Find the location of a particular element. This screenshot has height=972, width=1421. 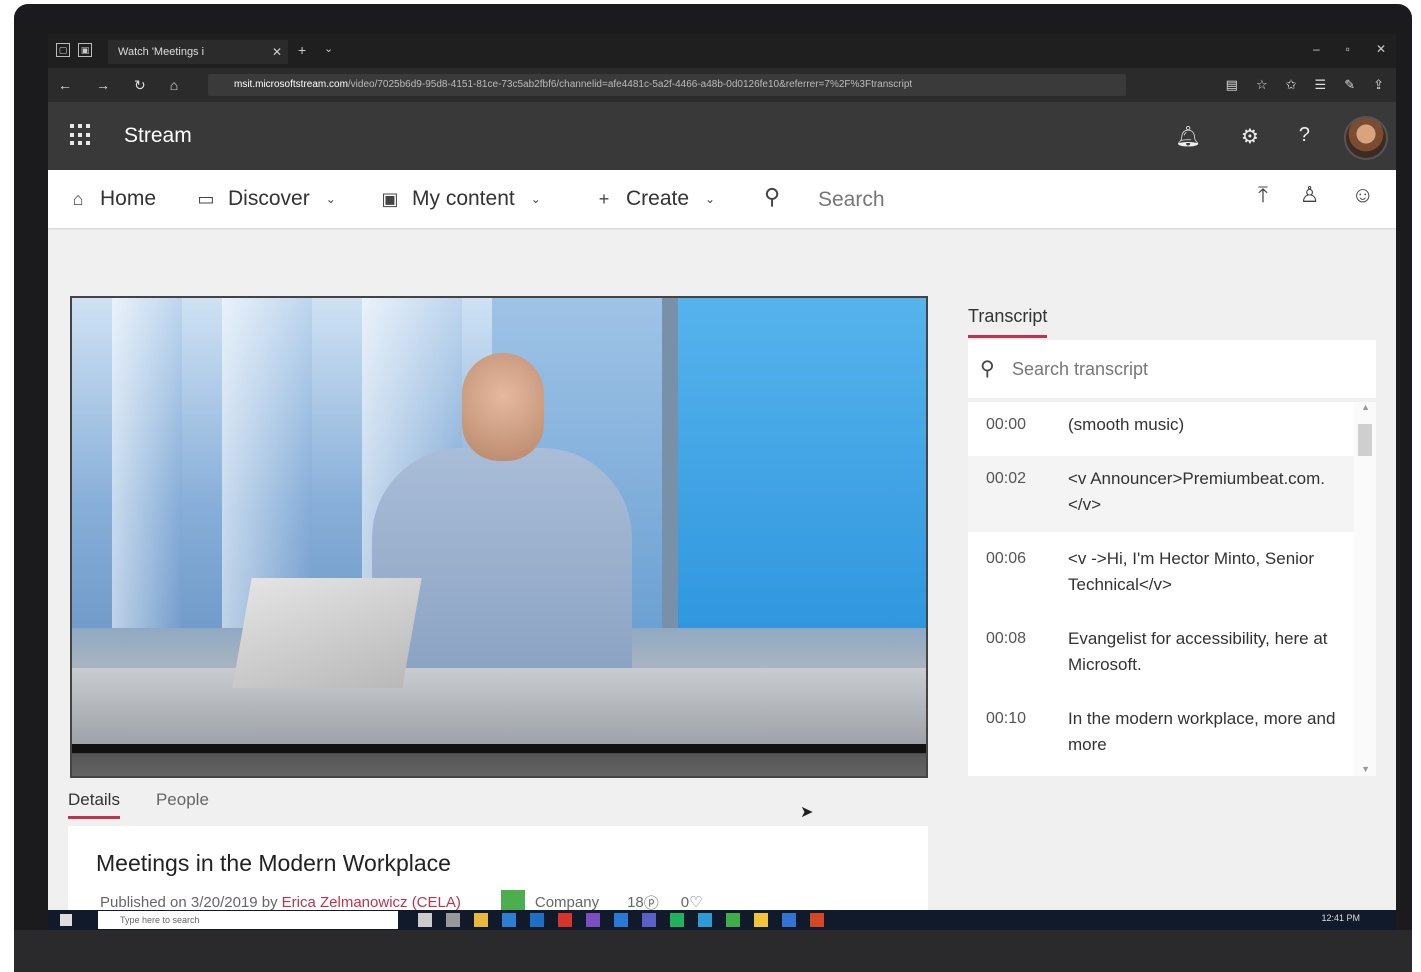

teams-icon is located at coordinates (649, 920).